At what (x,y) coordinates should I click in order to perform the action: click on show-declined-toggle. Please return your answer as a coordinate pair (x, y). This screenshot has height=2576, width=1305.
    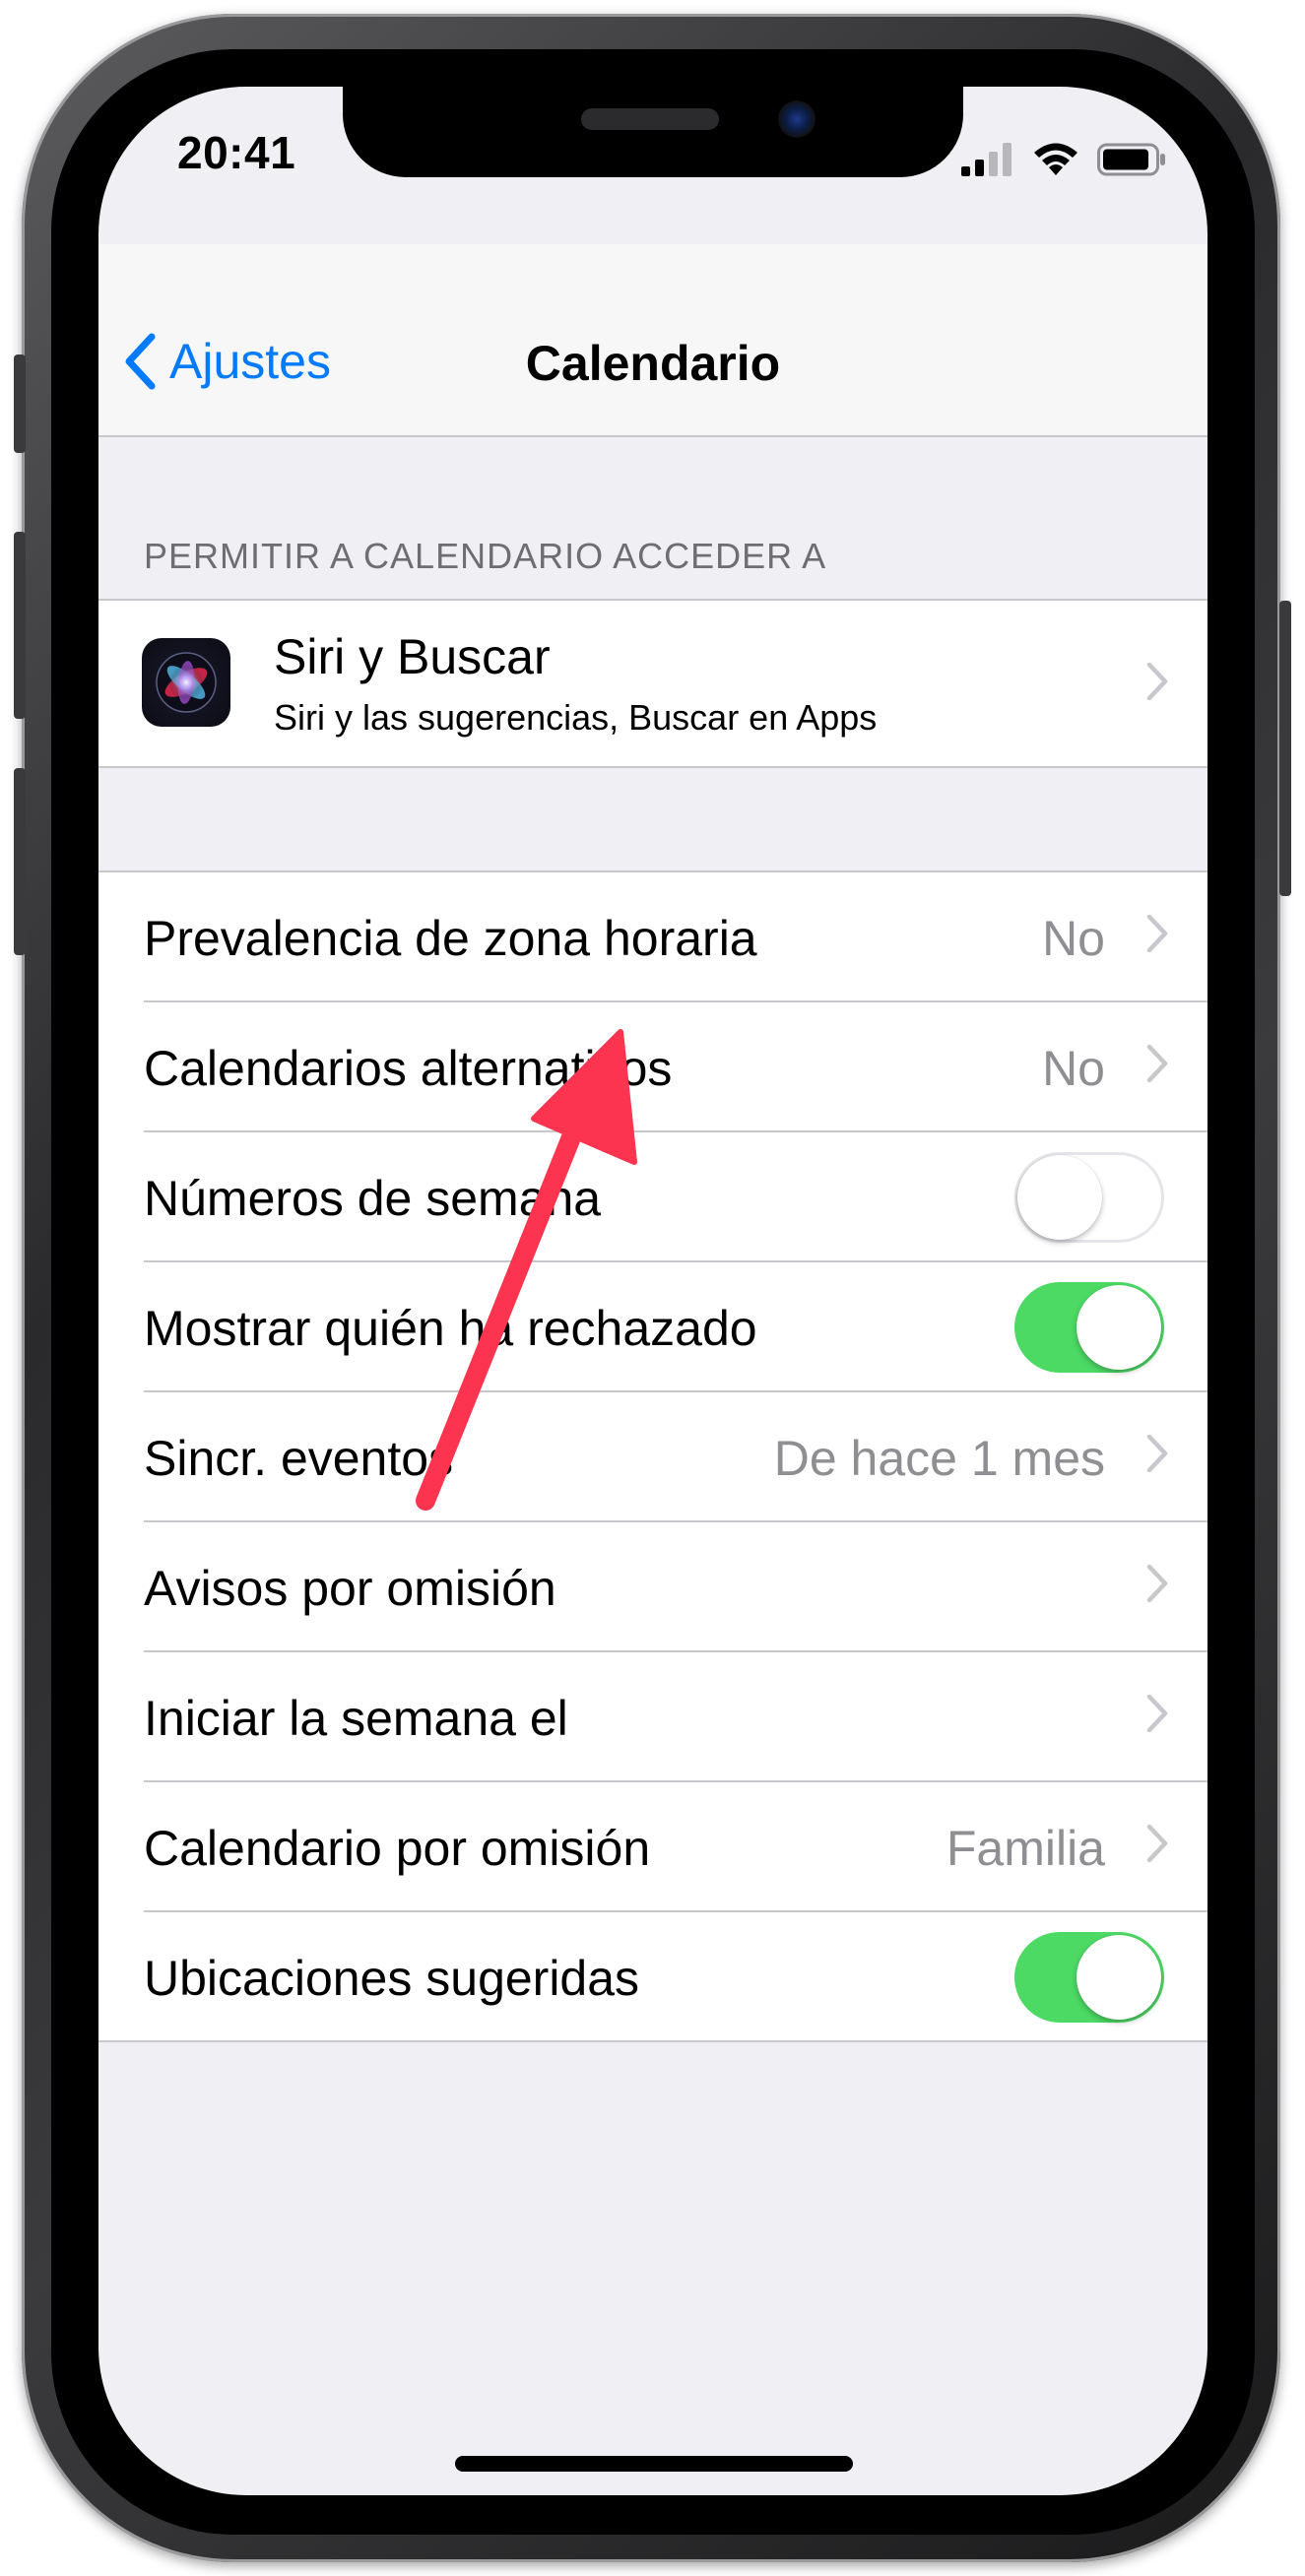
    Looking at the image, I should click on (1089, 1327).